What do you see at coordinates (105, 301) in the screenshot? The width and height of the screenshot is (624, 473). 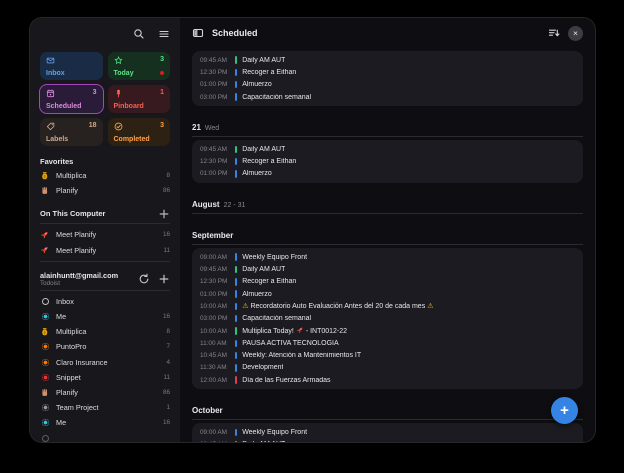 I see `project-item-inbox: Inbox` at bounding box center [105, 301].